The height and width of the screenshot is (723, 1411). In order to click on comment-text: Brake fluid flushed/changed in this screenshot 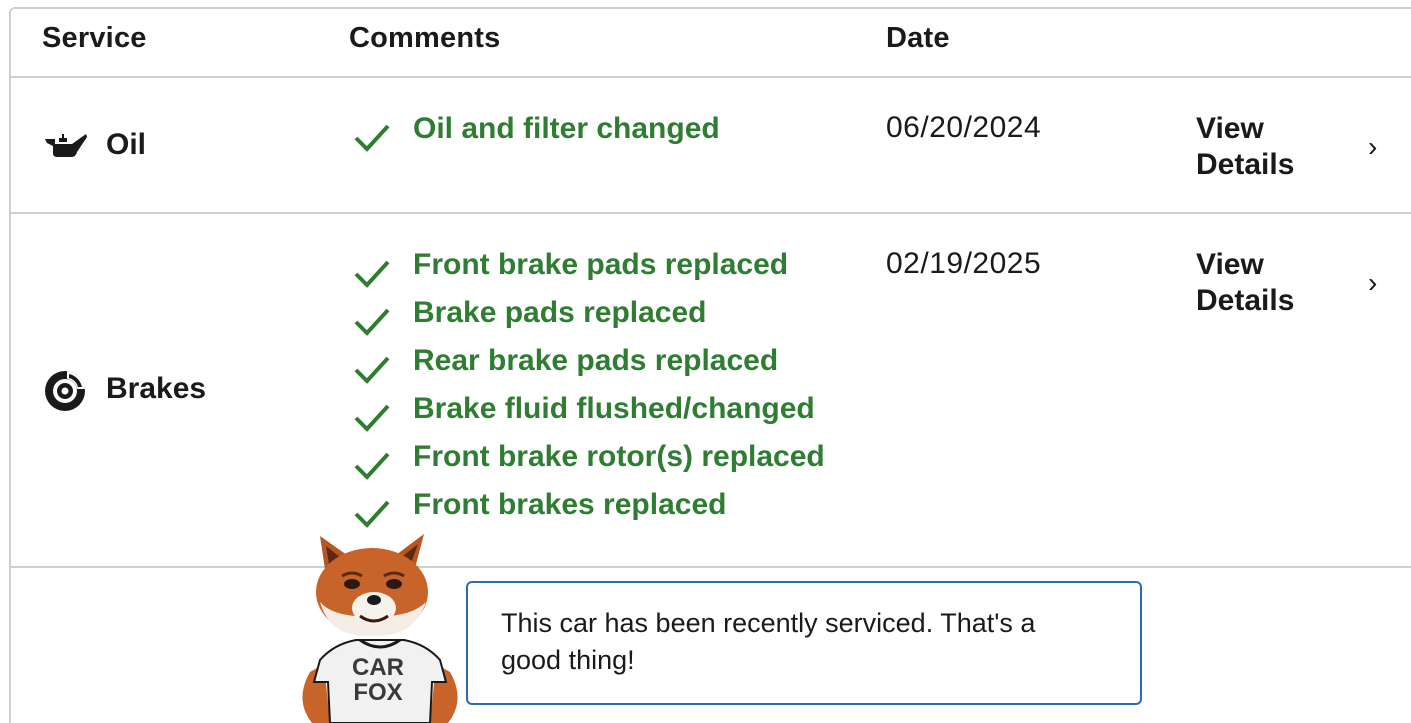, I will do `click(614, 408)`.